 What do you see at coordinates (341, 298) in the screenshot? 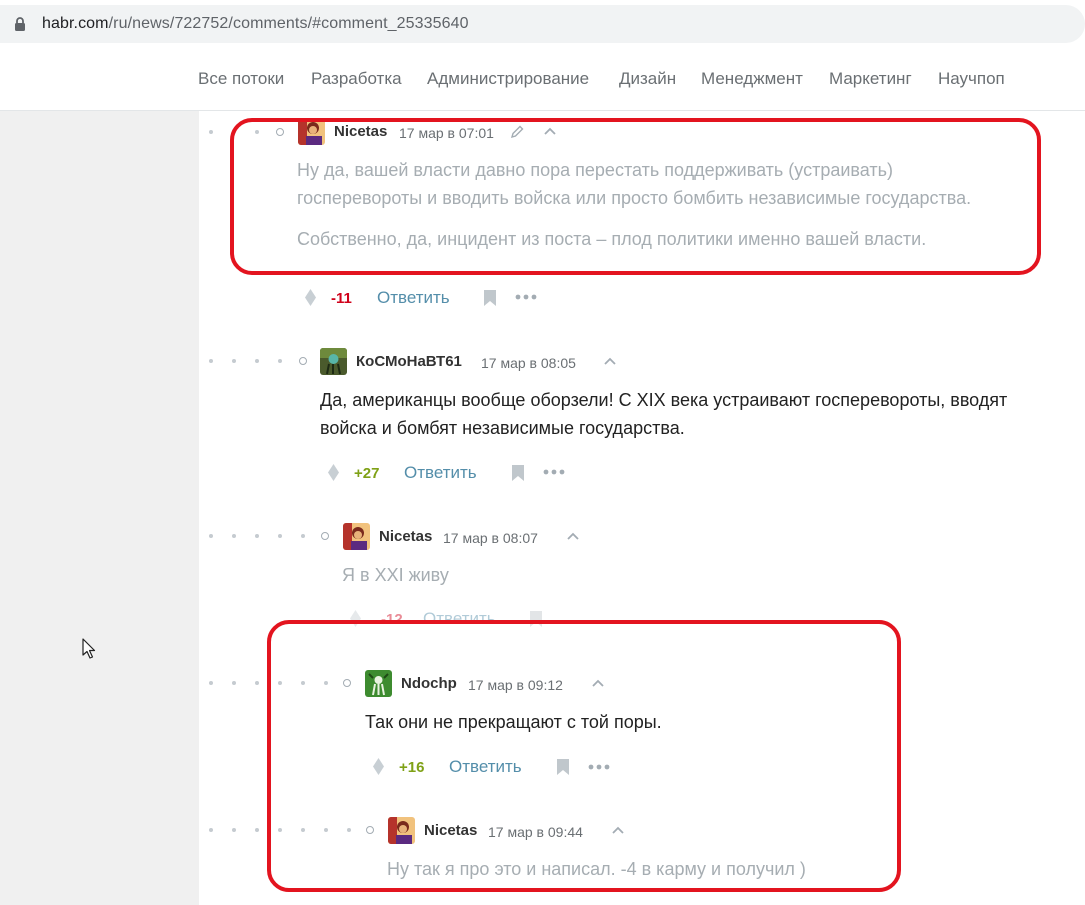
I see `comment-score: -11` at bounding box center [341, 298].